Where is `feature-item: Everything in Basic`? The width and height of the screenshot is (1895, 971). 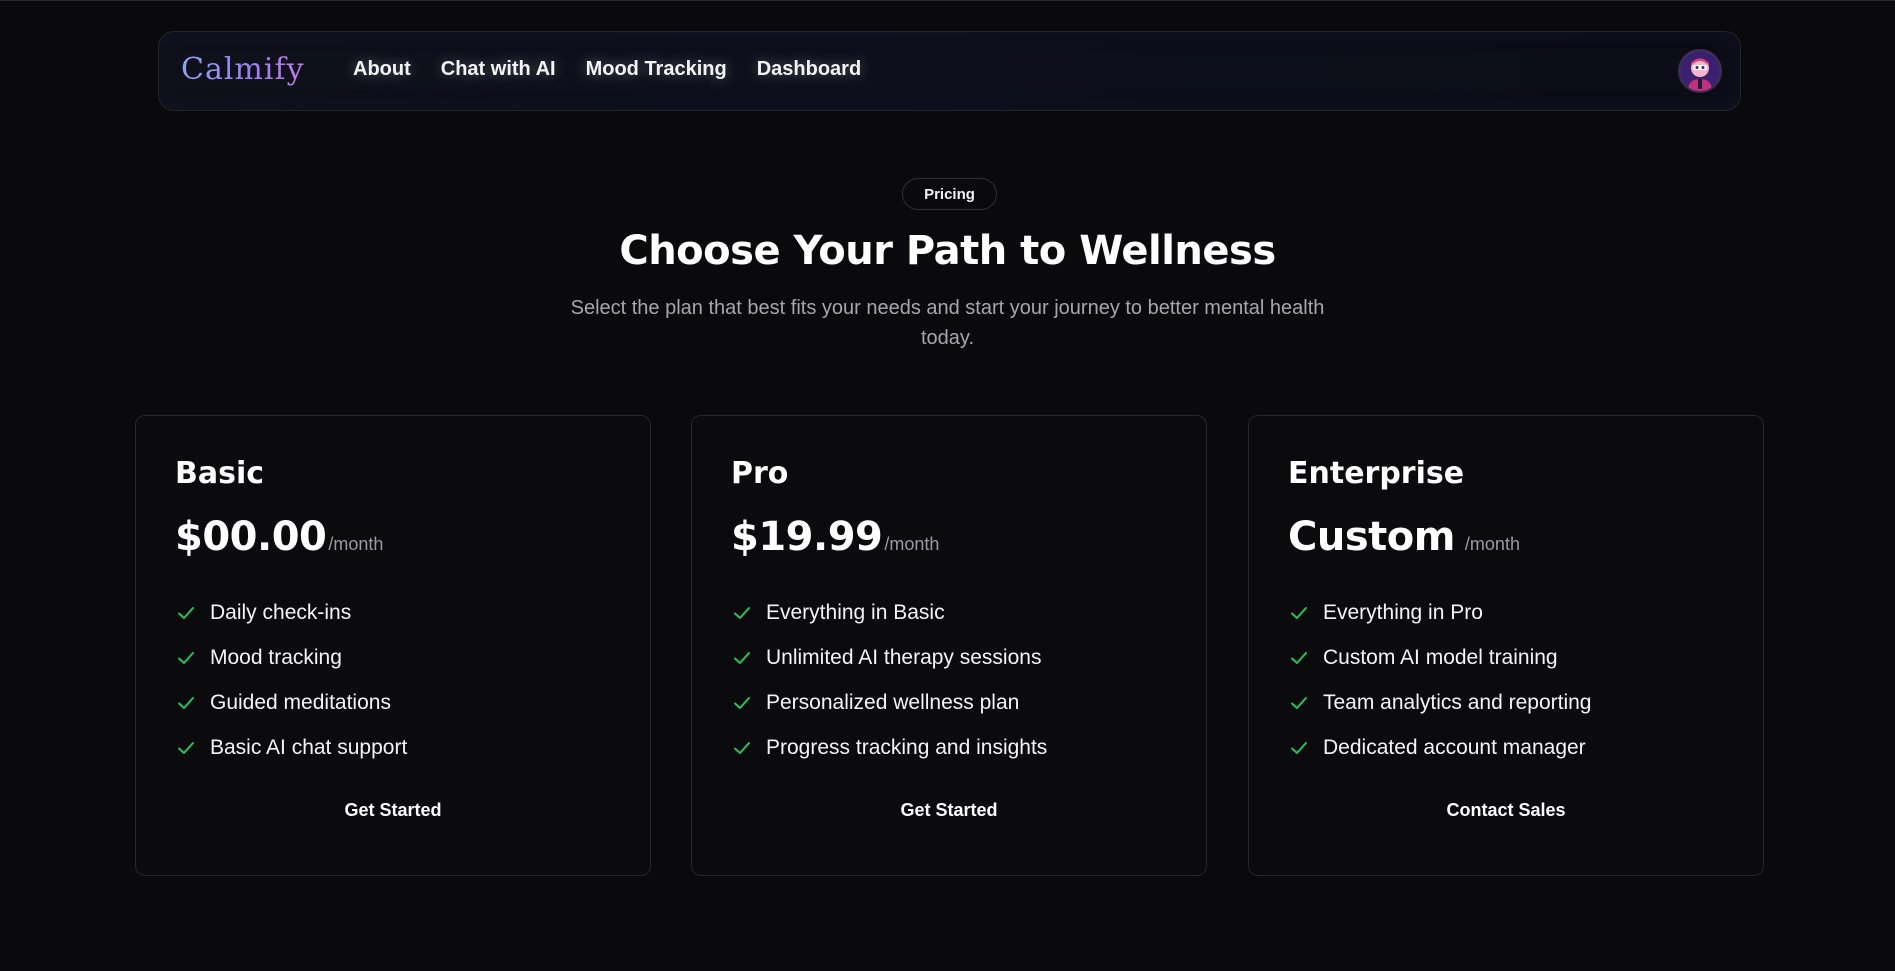 feature-item: Everything in Basic is located at coordinates (889, 612).